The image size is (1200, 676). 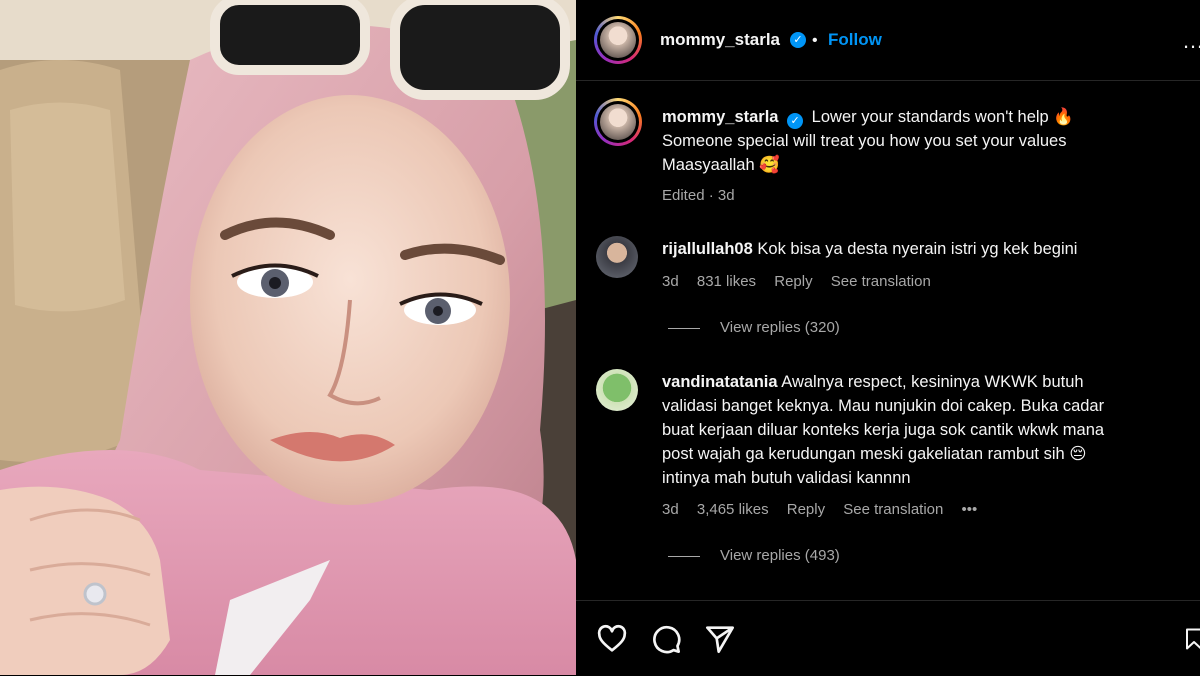 I want to click on comment-bubble-icon, so click(x=666, y=639).